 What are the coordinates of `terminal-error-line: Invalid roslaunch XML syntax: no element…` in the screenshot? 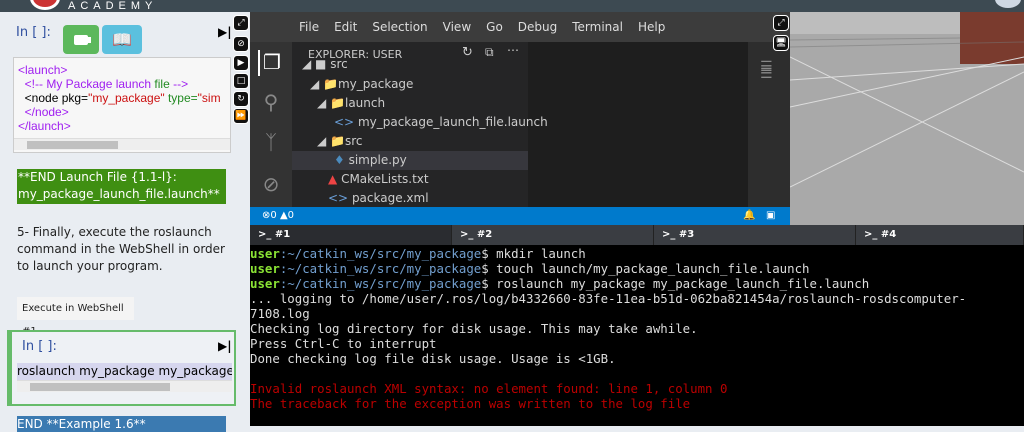 It's located at (489, 388).